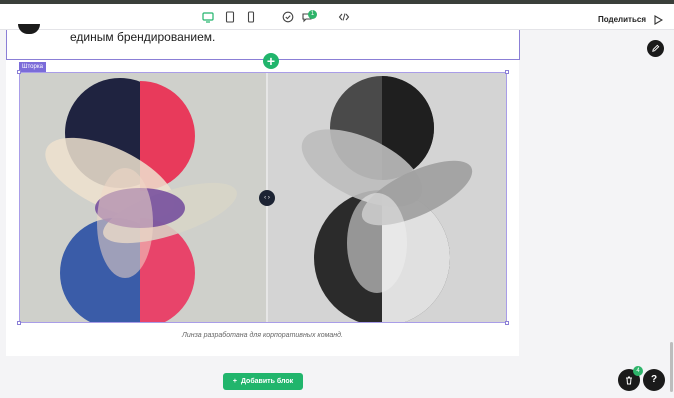  Describe the element at coordinates (32, 67) in the screenshot. I see `block-label: Шторка` at that location.